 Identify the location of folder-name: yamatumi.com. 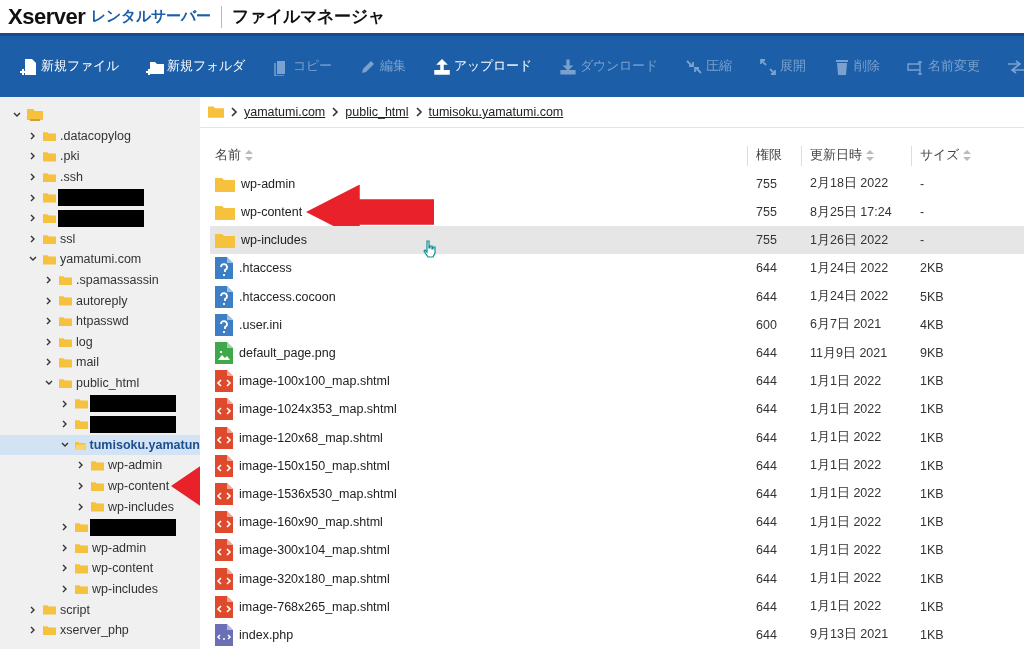
(101, 259).